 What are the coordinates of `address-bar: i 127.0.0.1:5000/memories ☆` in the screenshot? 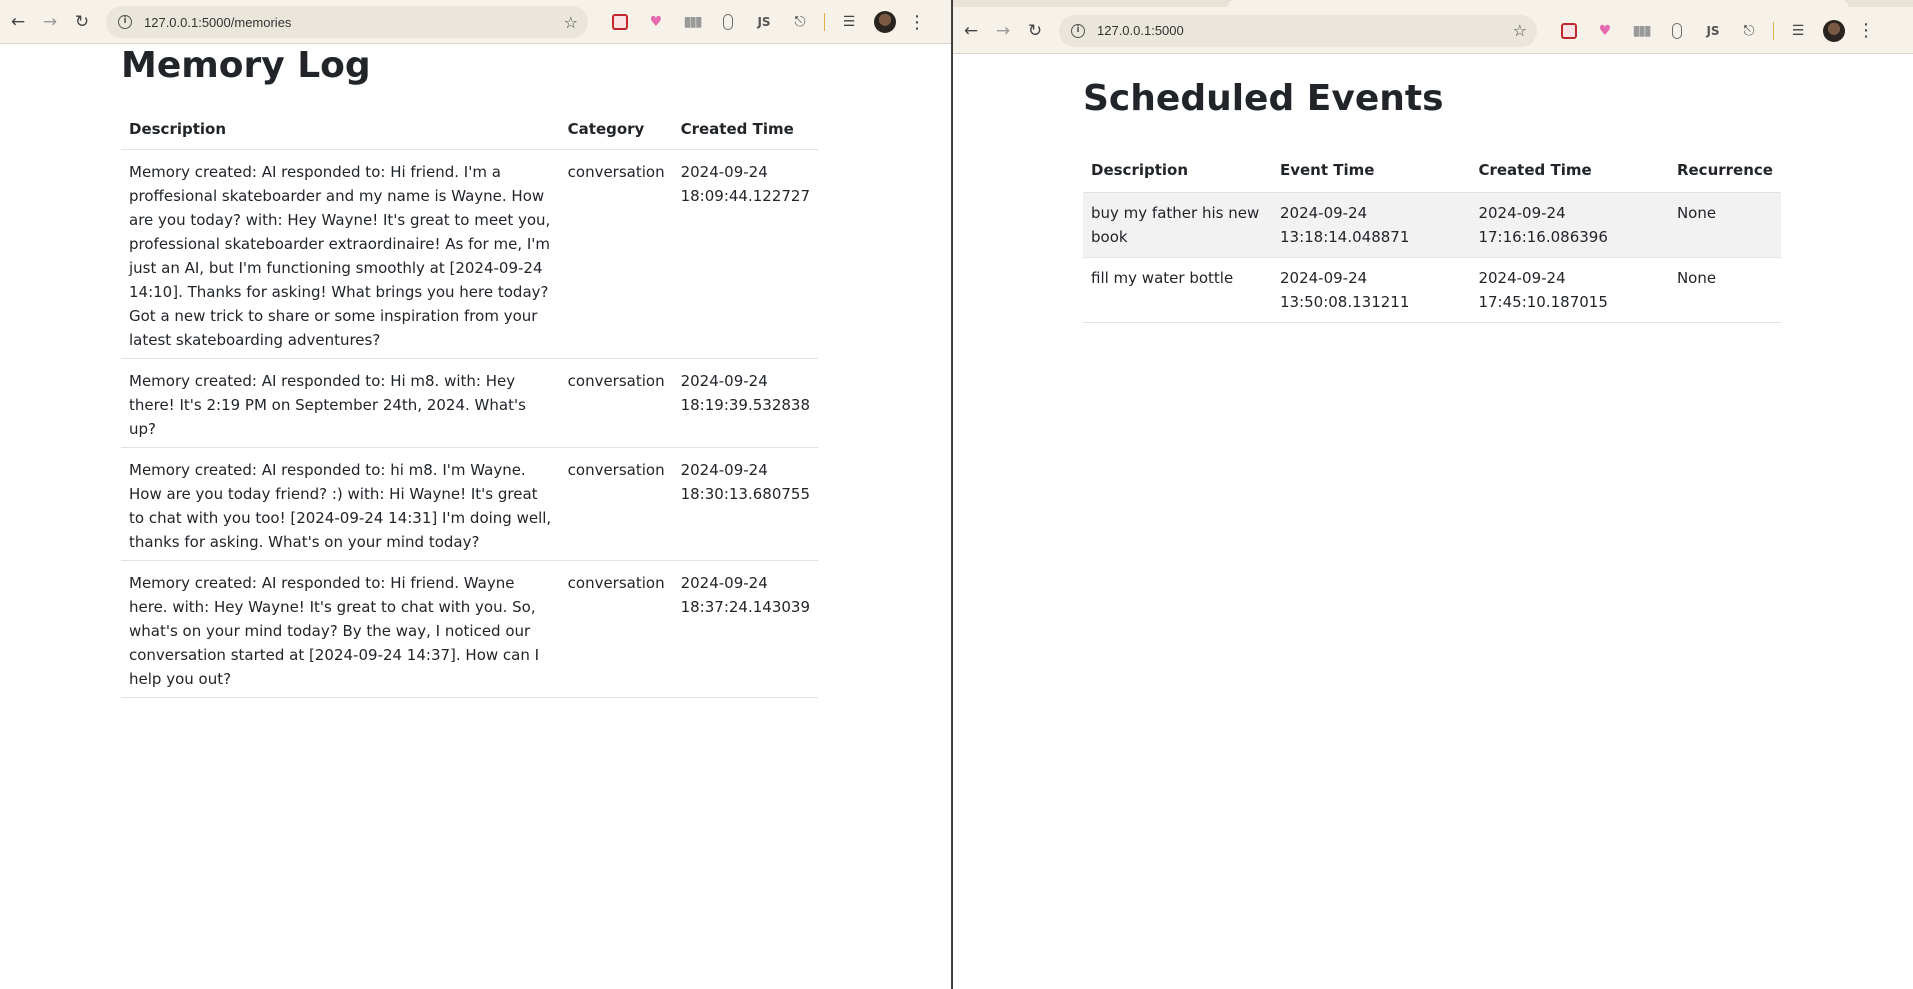 It's located at (347, 22).